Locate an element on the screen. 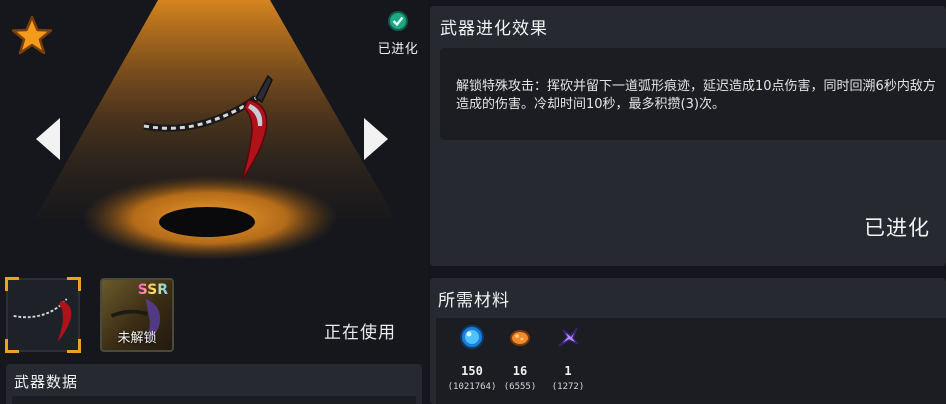  arrow-right-icon is located at coordinates (376, 139).